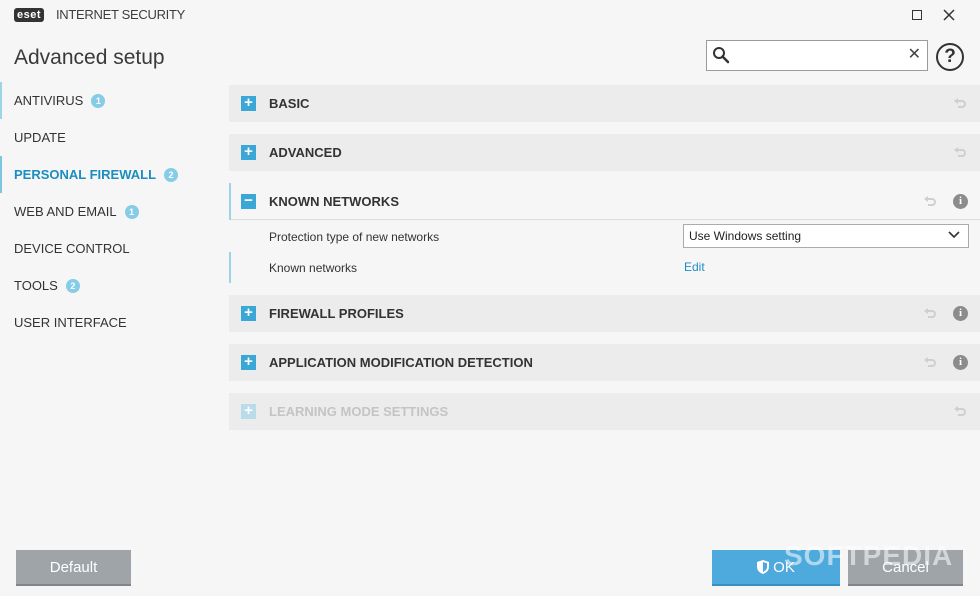 This screenshot has height=596, width=980. I want to click on maximize-icon, so click(917, 15).